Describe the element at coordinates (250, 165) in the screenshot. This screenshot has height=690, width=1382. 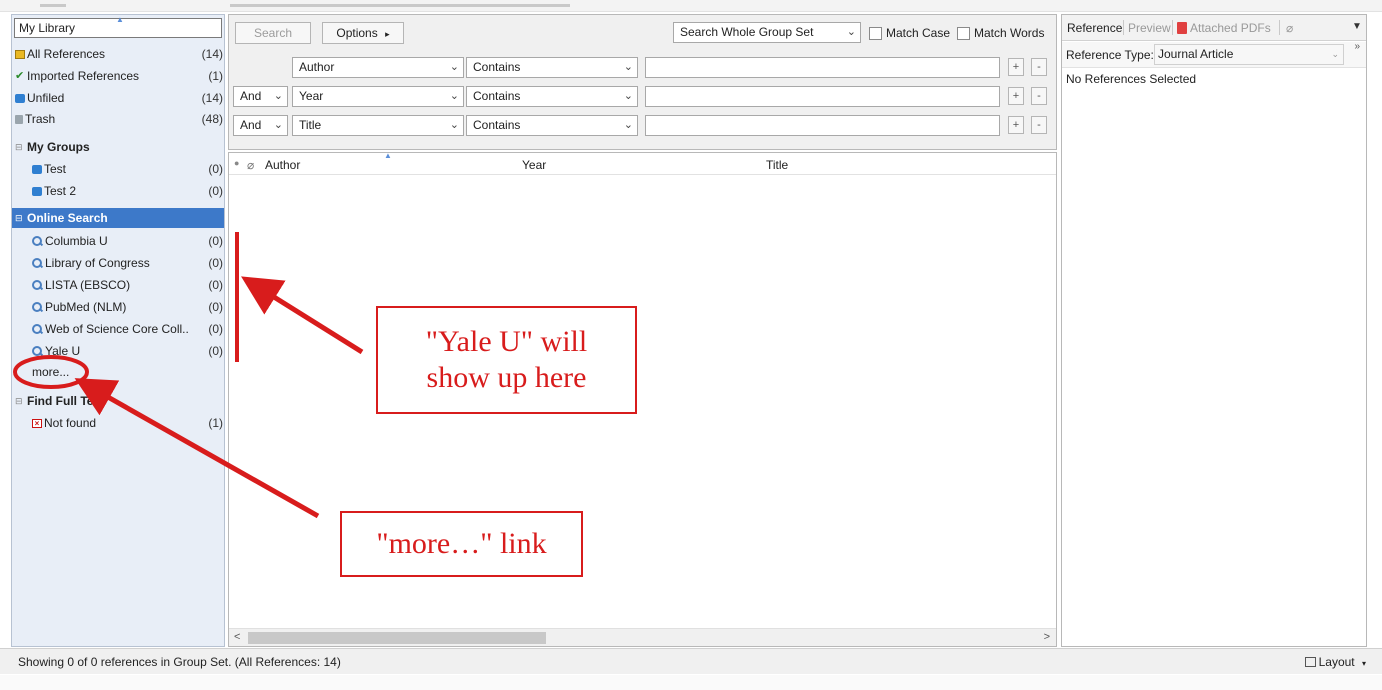
I see `attachment-column-icon: ⌀` at that location.